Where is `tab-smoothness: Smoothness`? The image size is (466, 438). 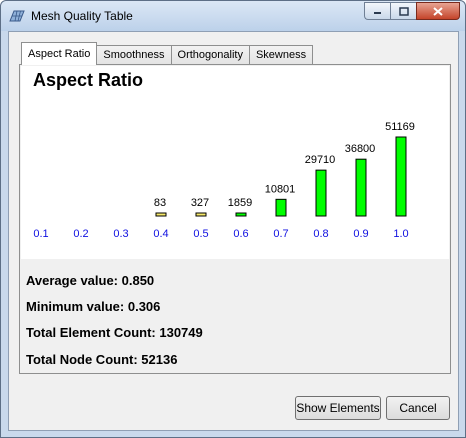
tab-smoothness: Smoothness is located at coordinates (134, 55).